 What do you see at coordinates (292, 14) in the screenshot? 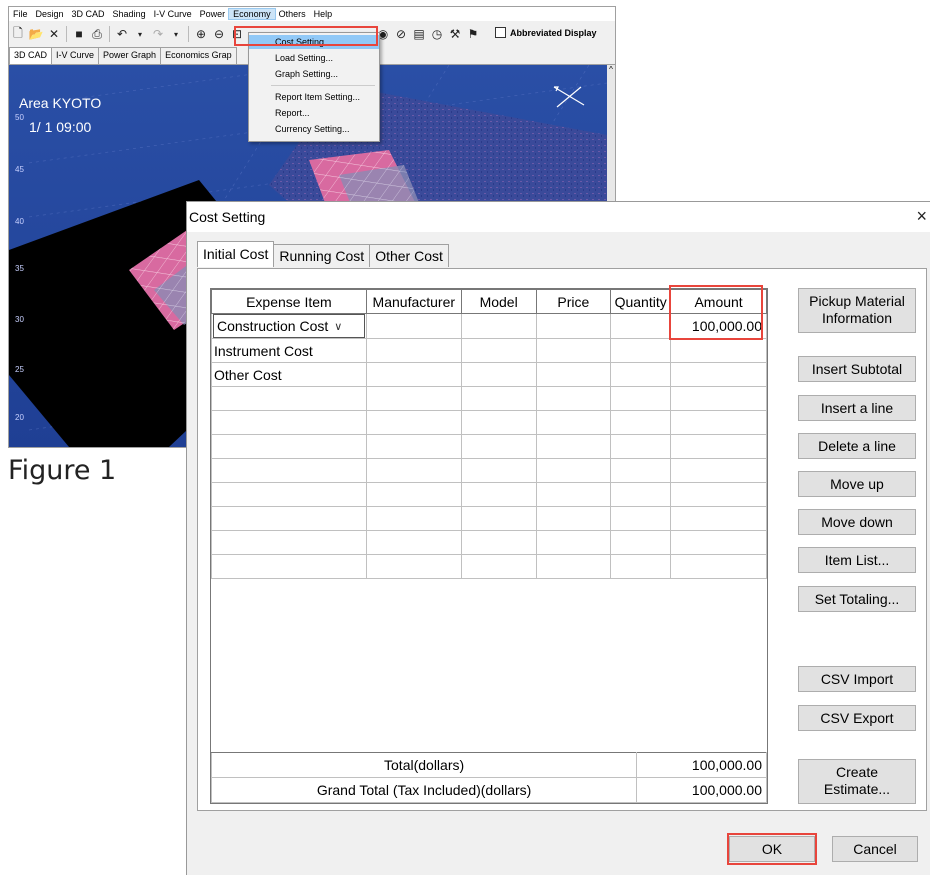
I see `menu-others: Others` at bounding box center [292, 14].